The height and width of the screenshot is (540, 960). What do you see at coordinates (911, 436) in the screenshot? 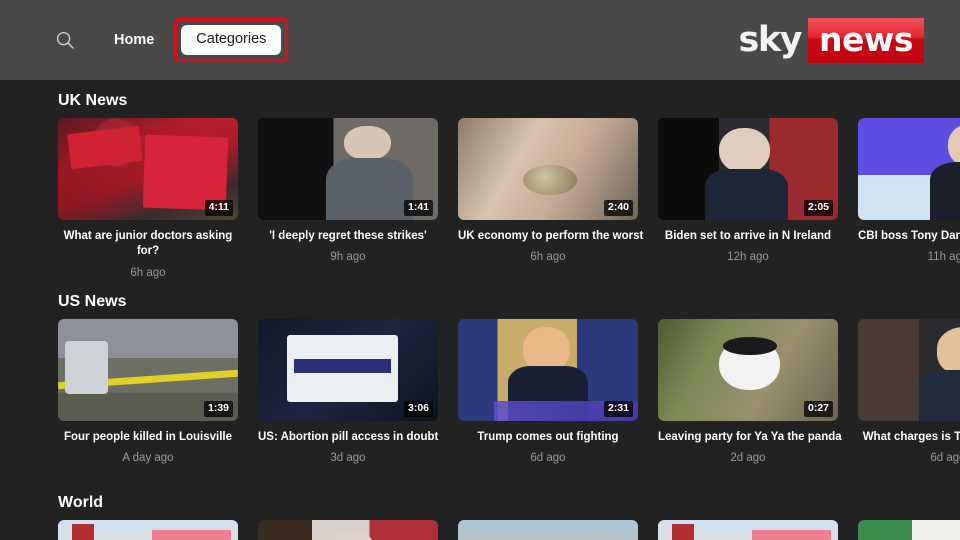
I see `video-title: What charges is Trump facing?` at bounding box center [911, 436].